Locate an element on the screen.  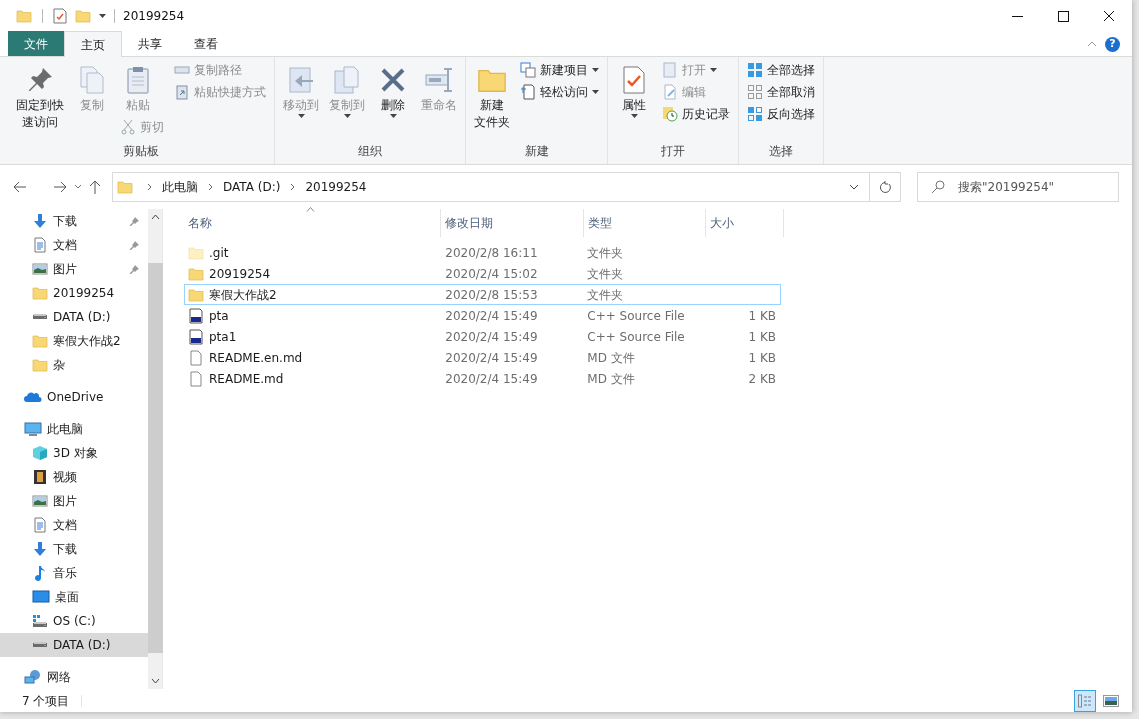
download-icon is located at coordinates (40, 549).